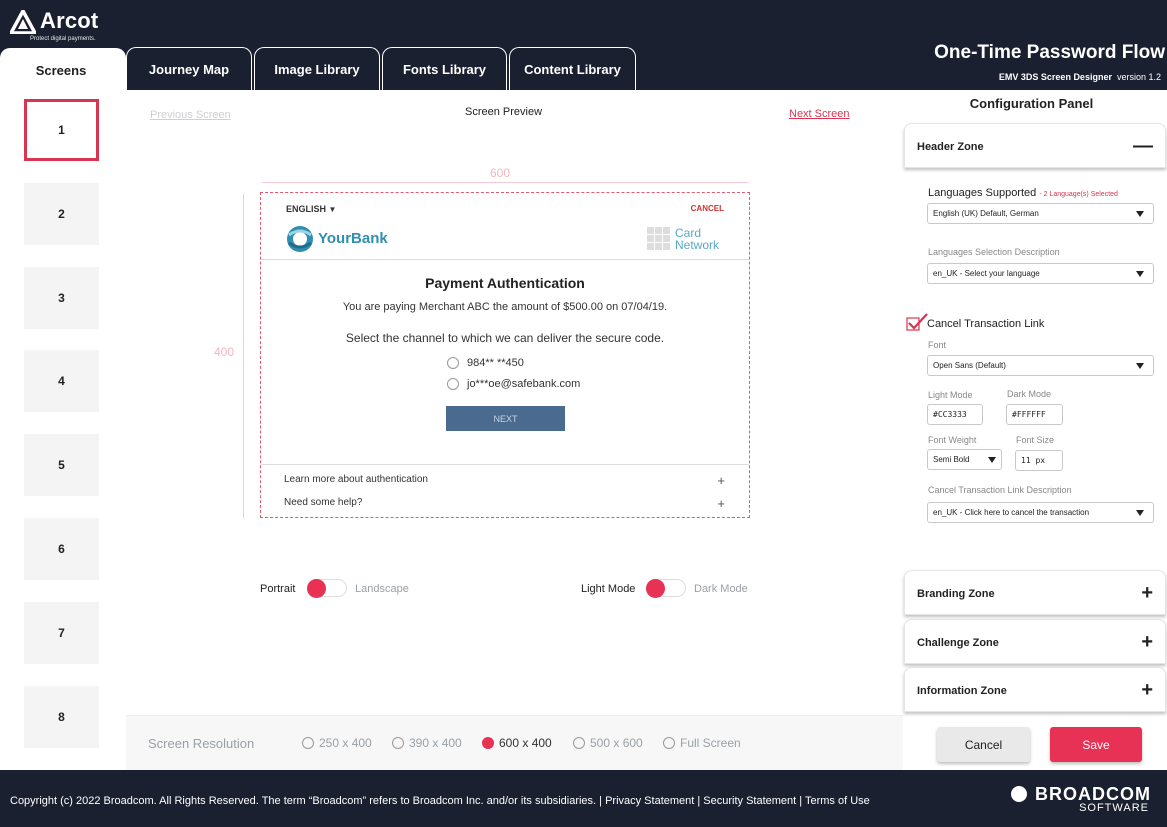 The image size is (1167, 827). What do you see at coordinates (707, 208) in the screenshot?
I see `cancel-link: CANCEL` at bounding box center [707, 208].